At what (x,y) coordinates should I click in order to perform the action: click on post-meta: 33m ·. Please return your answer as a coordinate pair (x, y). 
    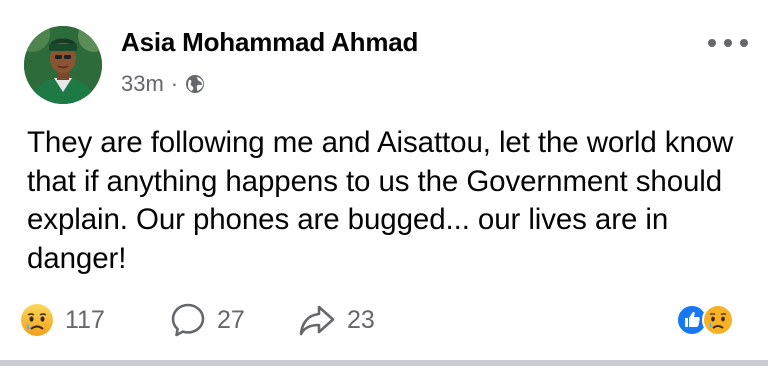
    Looking at the image, I should click on (163, 84).